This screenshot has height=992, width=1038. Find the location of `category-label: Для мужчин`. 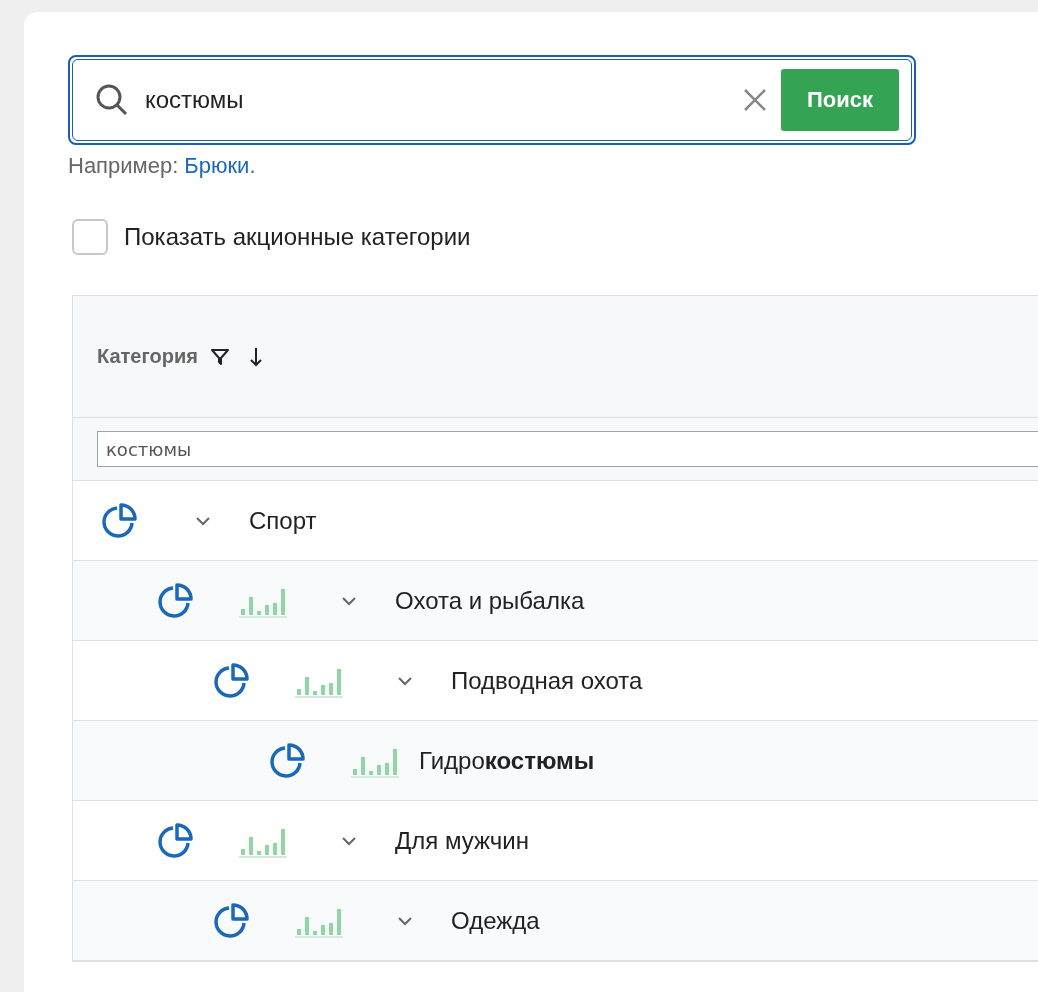

category-label: Для мужчин is located at coordinates (462, 840).